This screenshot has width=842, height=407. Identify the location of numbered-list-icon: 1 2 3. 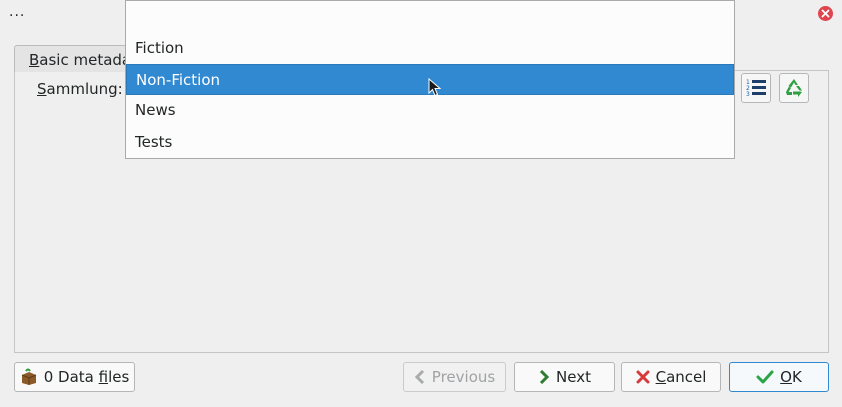
(756, 88).